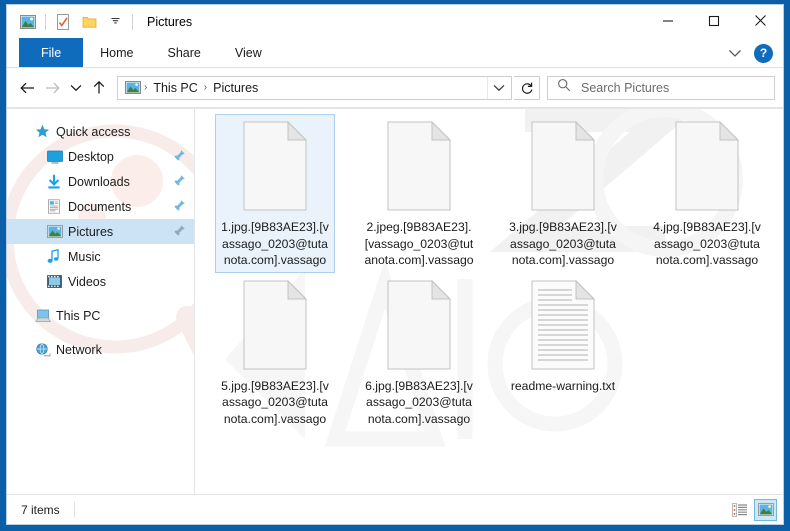  I want to click on ribbon-tabs: File Home Share View ?, so click(395, 53).